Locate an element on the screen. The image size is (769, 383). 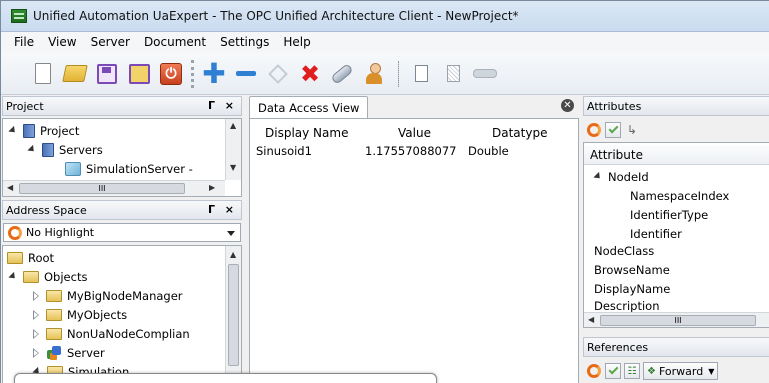
open-project-button is located at coordinates (75, 74).